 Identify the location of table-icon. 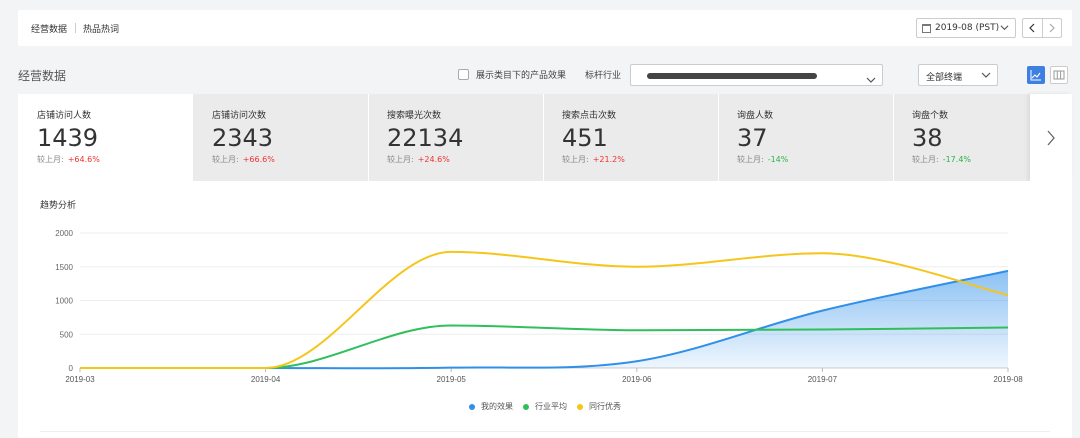
(1059, 75).